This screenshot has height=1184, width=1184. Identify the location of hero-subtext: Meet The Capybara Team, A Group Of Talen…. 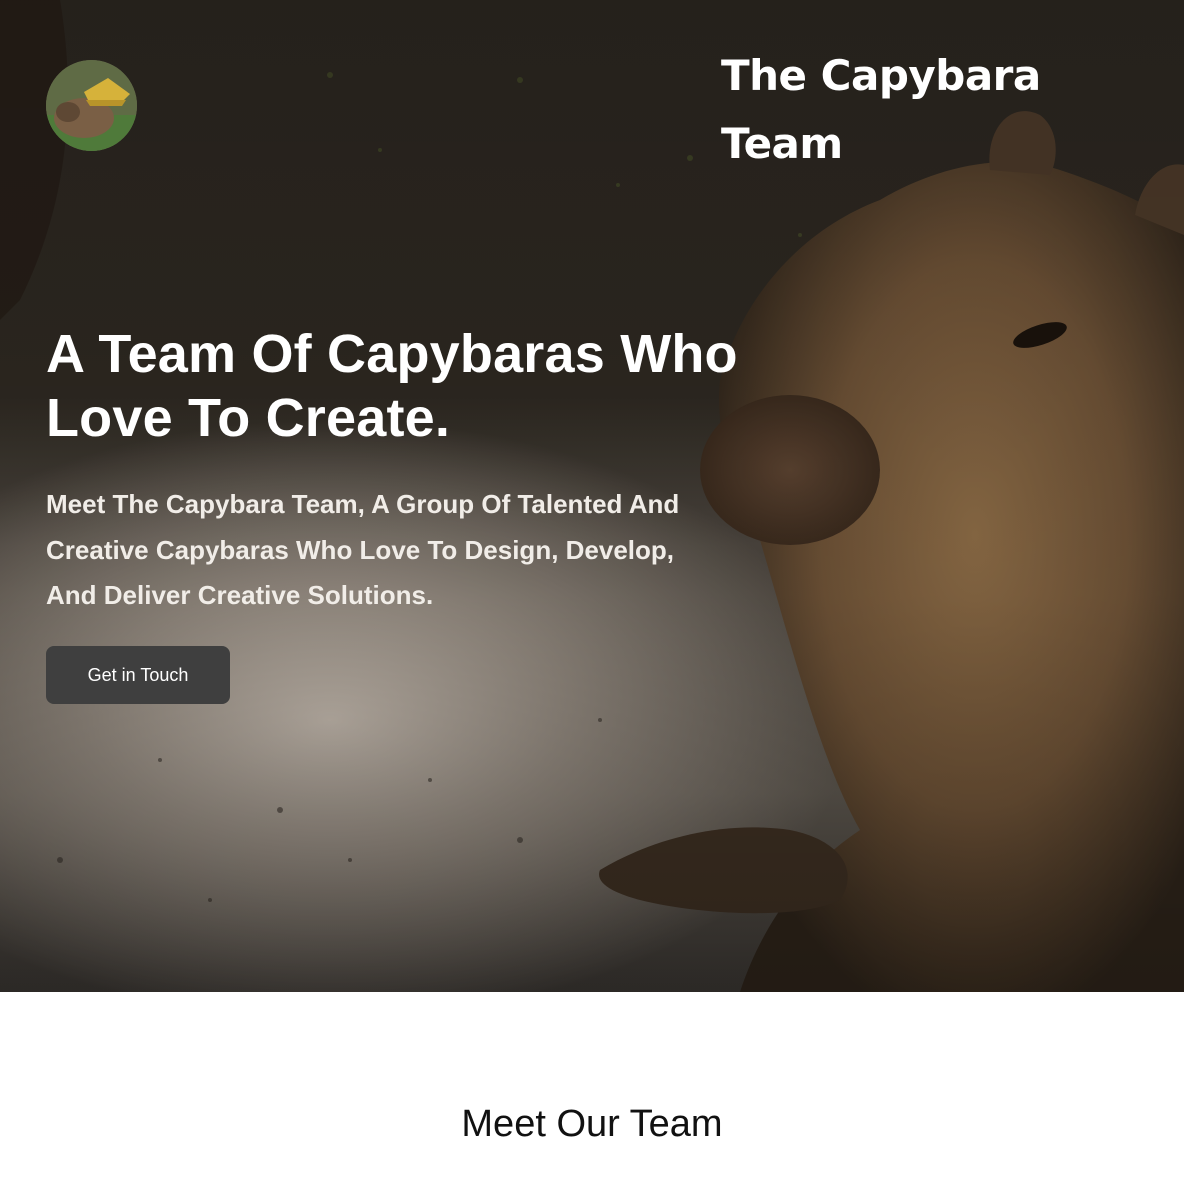
(363, 549).